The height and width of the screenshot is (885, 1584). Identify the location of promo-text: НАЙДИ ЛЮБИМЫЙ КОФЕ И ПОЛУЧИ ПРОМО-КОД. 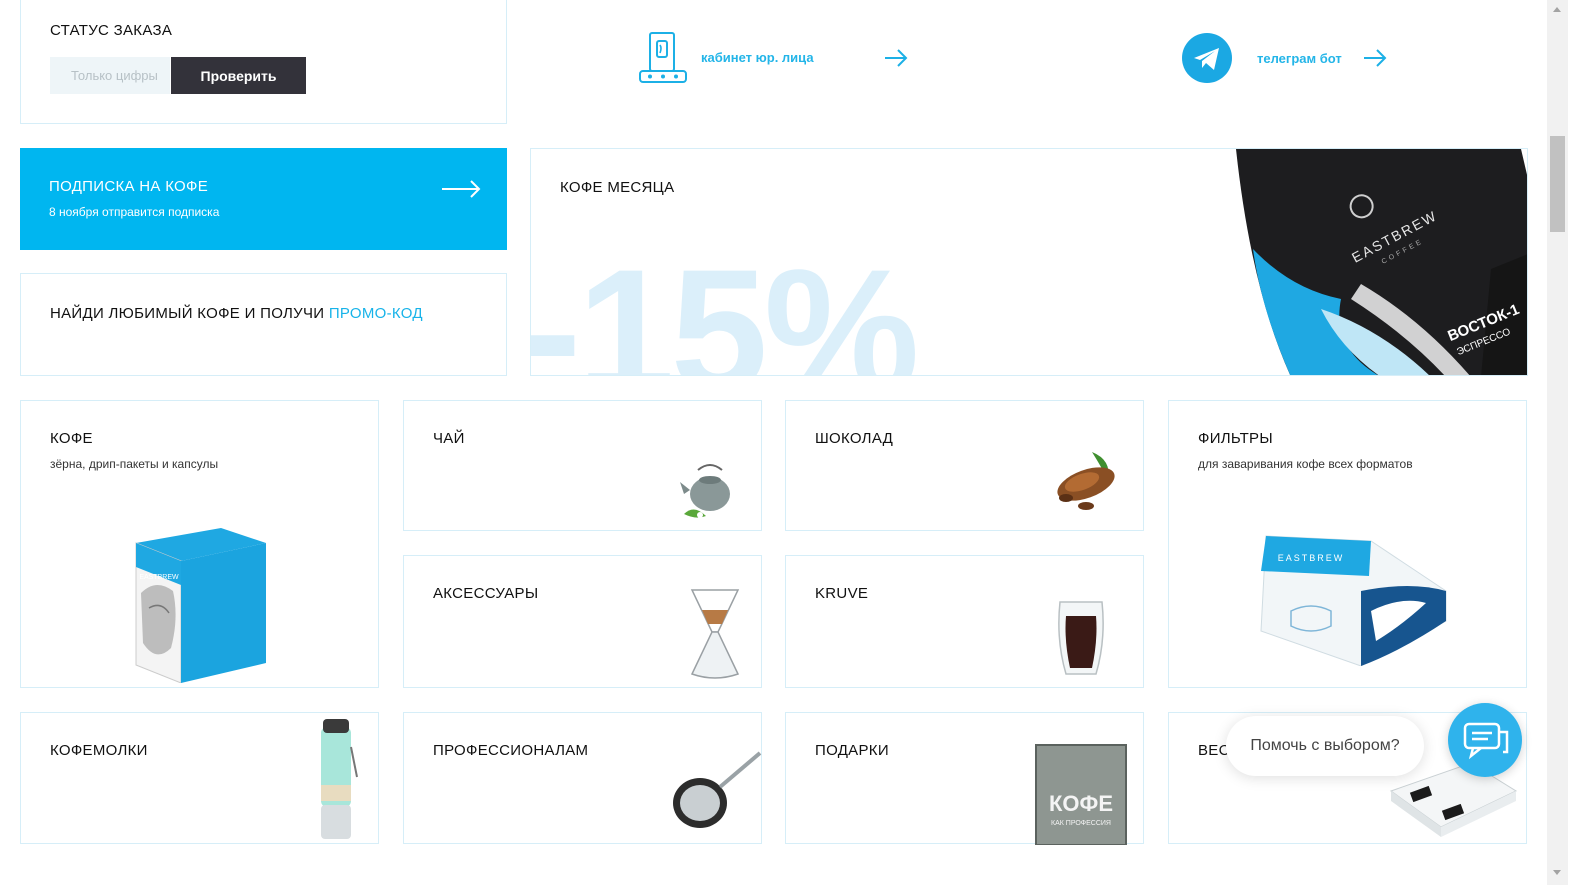
(236, 313).